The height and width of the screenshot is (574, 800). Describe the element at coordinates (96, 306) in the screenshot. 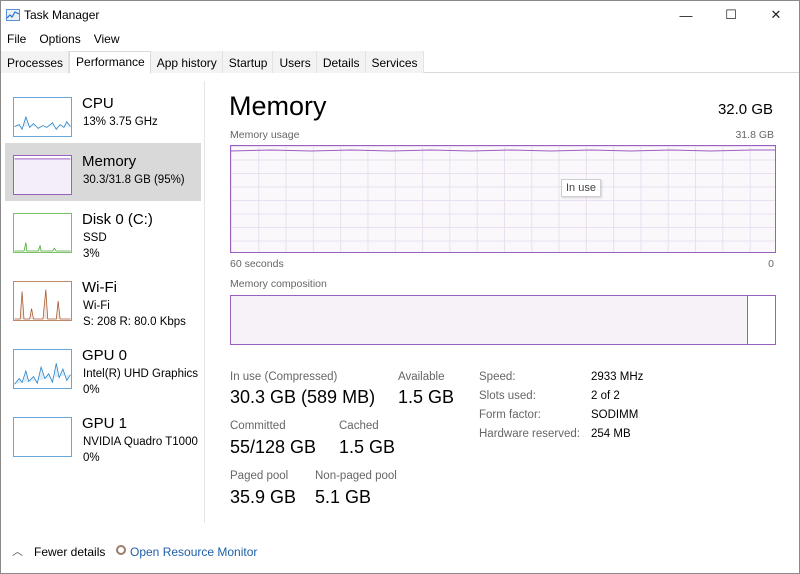

I see `resource-detail: Wi-Fi` at that location.